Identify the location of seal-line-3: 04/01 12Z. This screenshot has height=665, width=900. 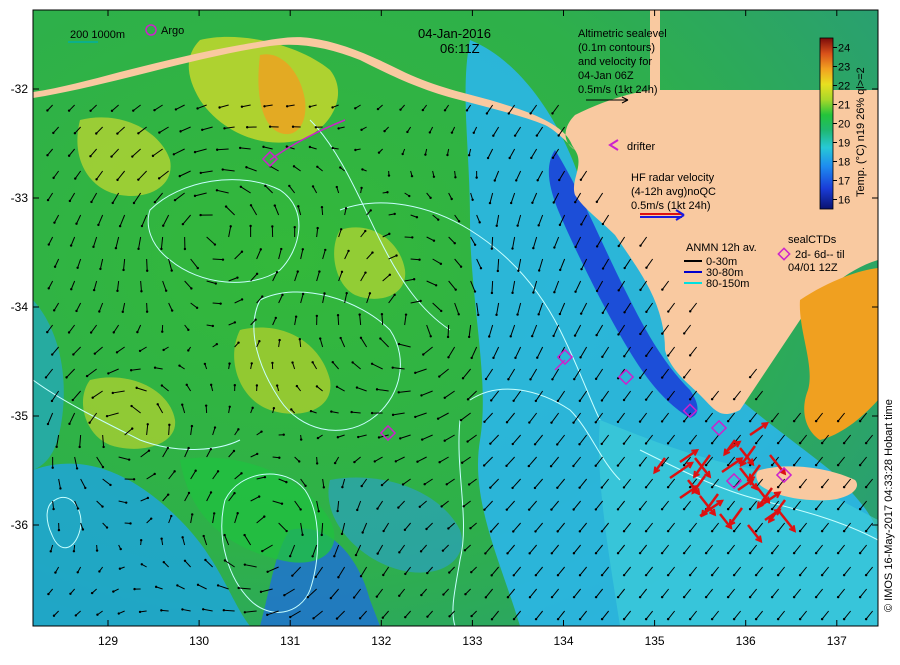
(813, 268).